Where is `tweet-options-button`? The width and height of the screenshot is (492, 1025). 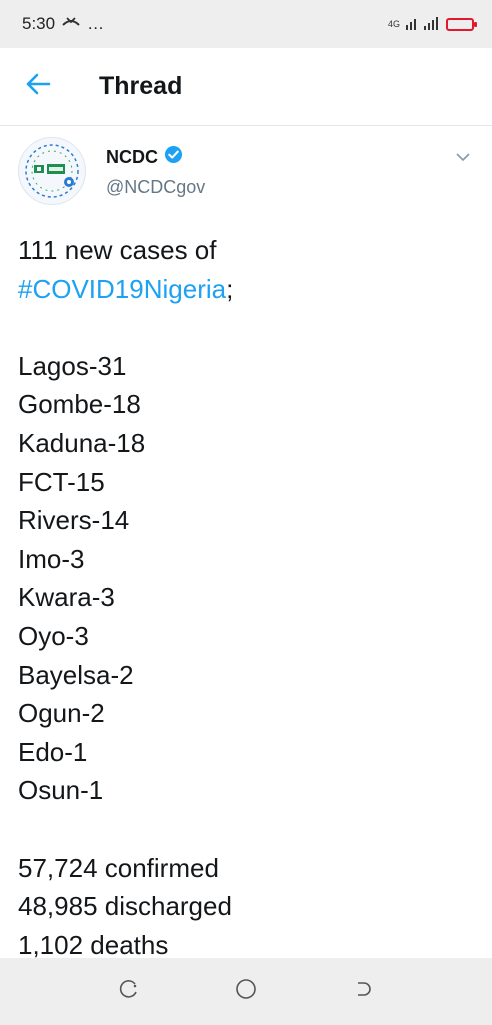
tweet-options-button is located at coordinates (463, 158).